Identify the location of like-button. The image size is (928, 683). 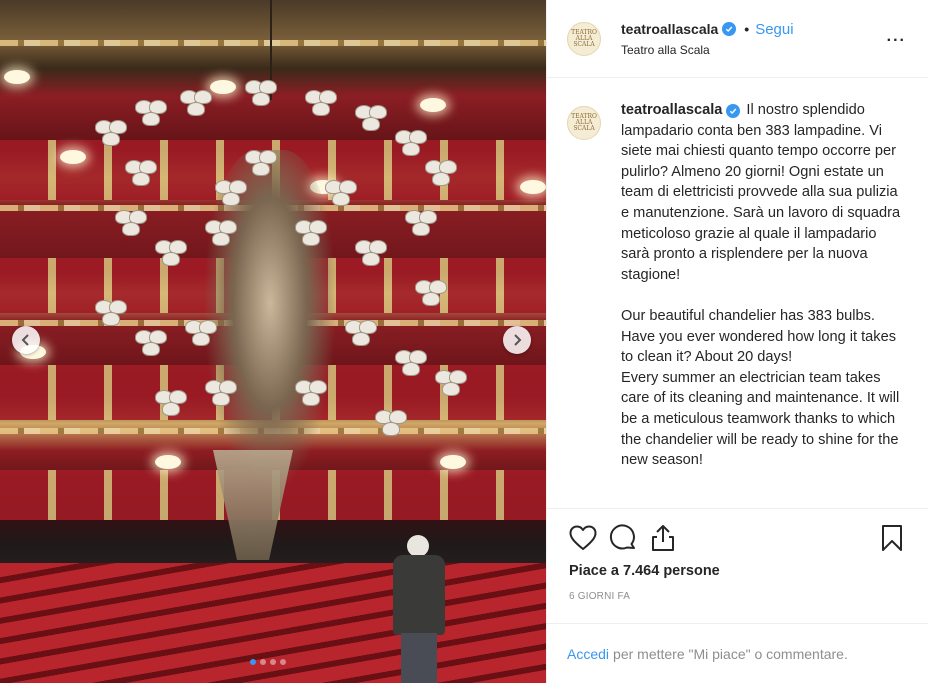
(583, 538).